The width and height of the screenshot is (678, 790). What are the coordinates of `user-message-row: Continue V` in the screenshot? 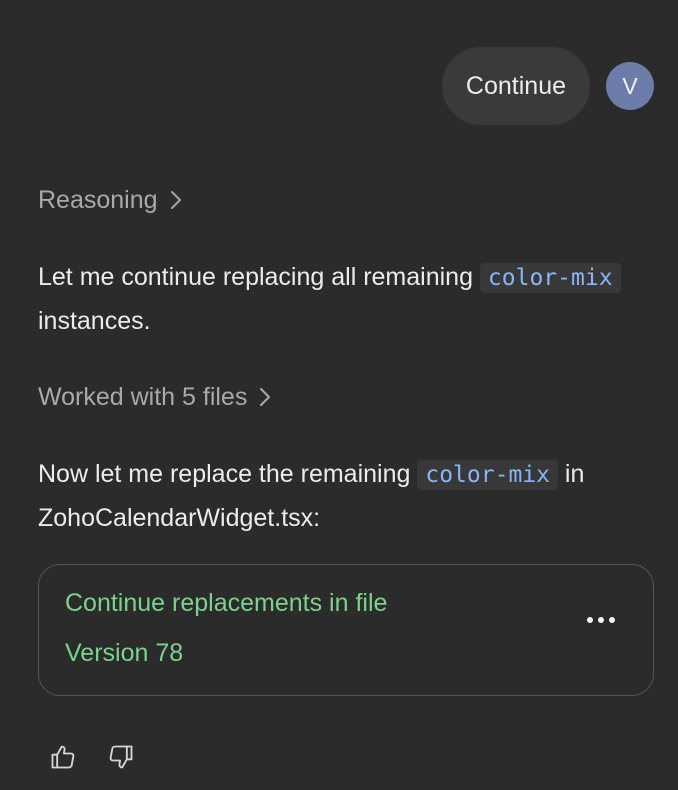 It's located at (547, 86).